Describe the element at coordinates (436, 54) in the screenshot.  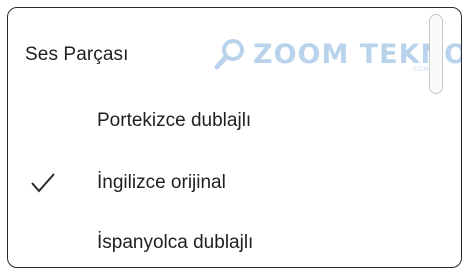
I see `scrollbar-thumb` at that location.